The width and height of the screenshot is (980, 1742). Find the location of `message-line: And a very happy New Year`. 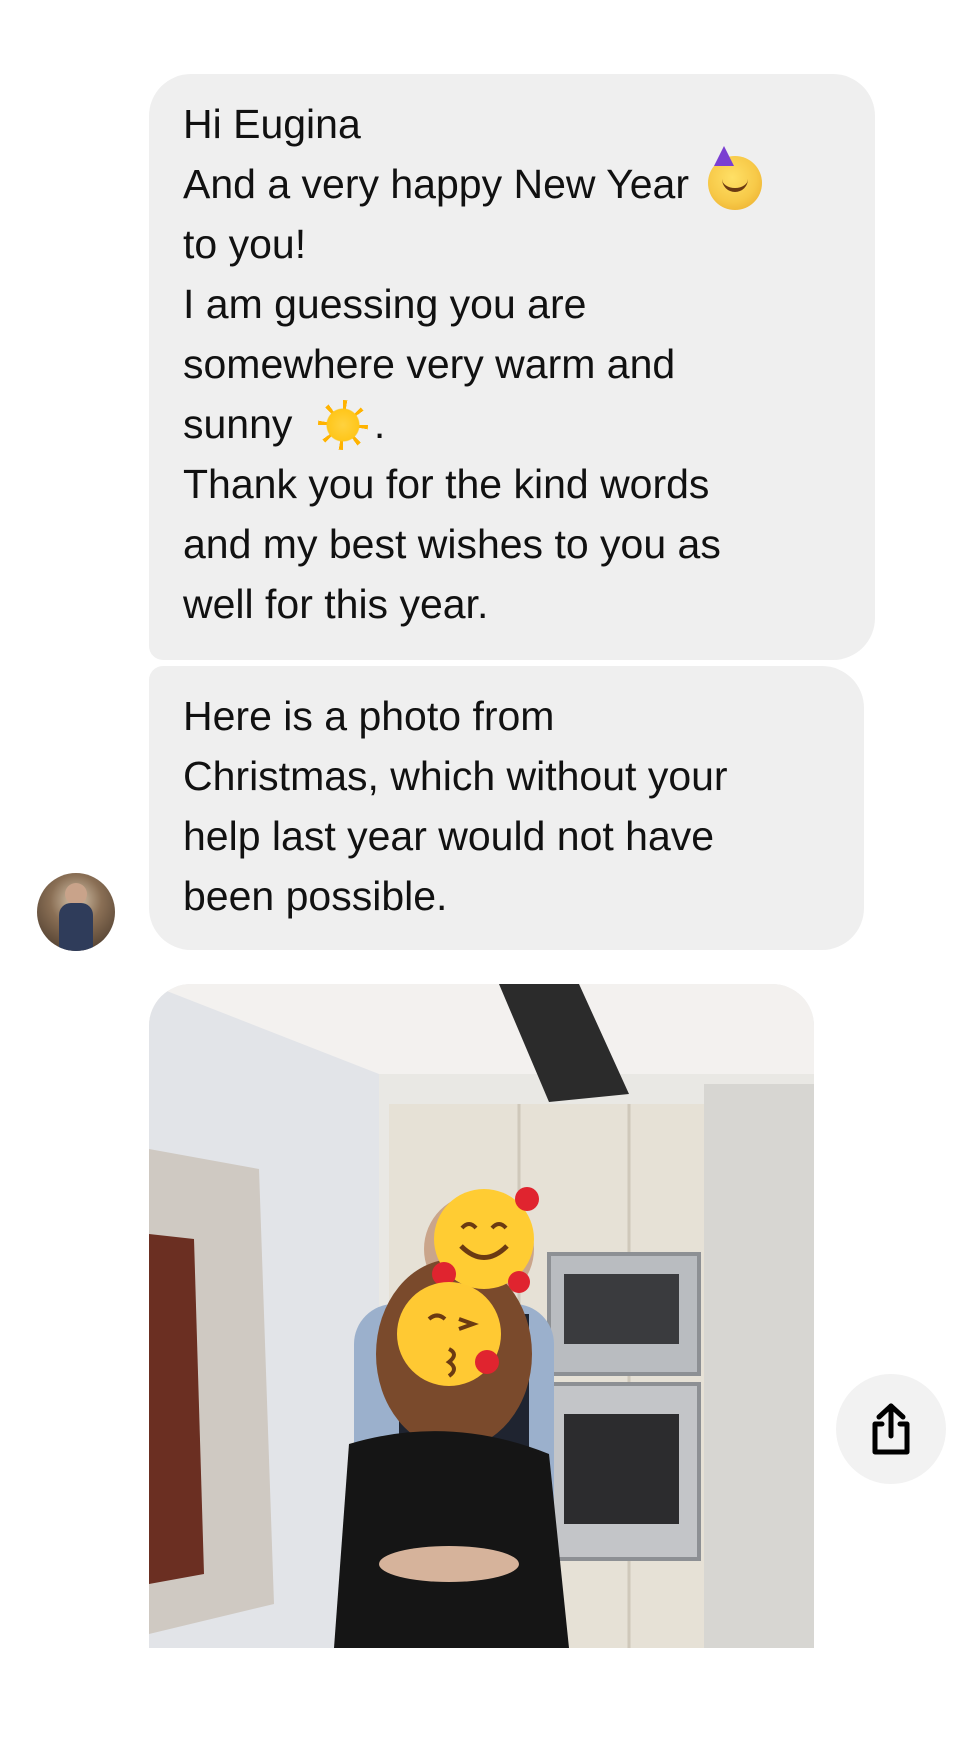

message-line: And a very happy New Year is located at coordinates (512, 180).